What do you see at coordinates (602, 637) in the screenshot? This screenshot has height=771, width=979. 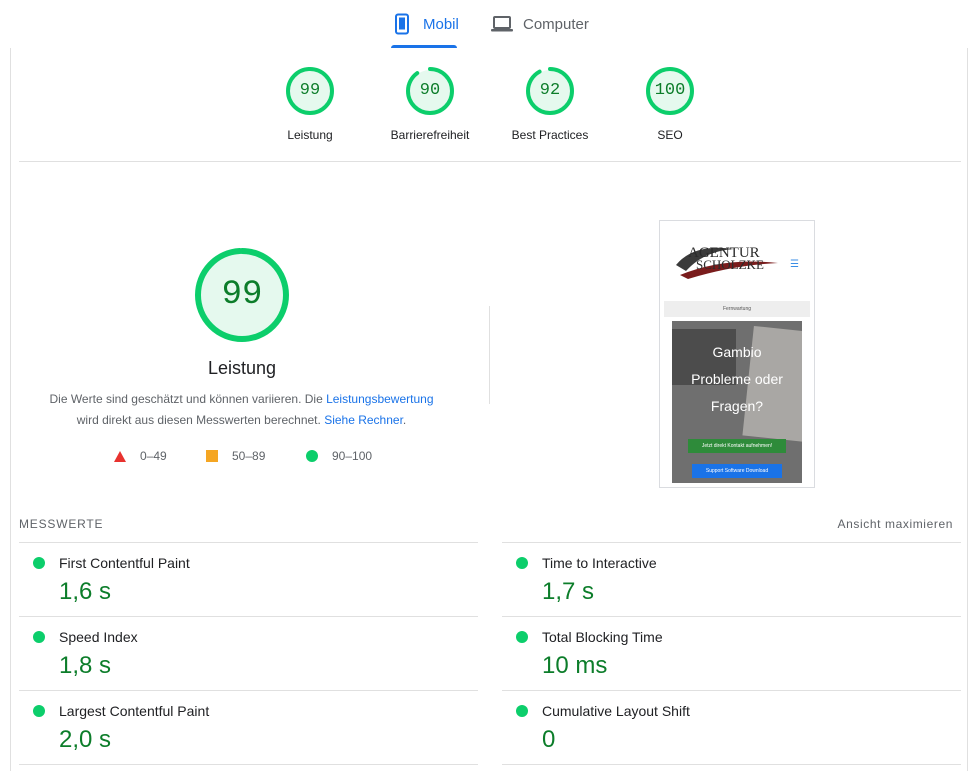 I see `metric-name: Total Blocking Time` at bounding box center [602, 637].